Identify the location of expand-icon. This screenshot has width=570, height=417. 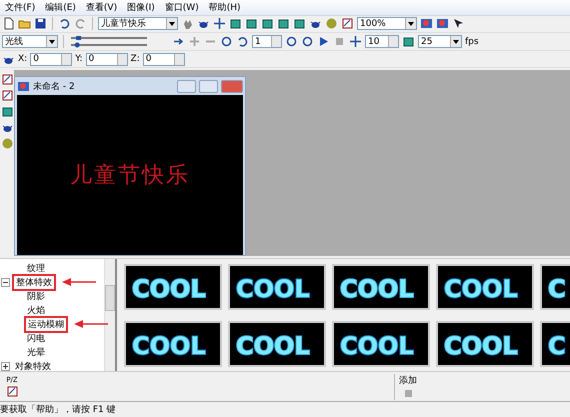
(5, 366).